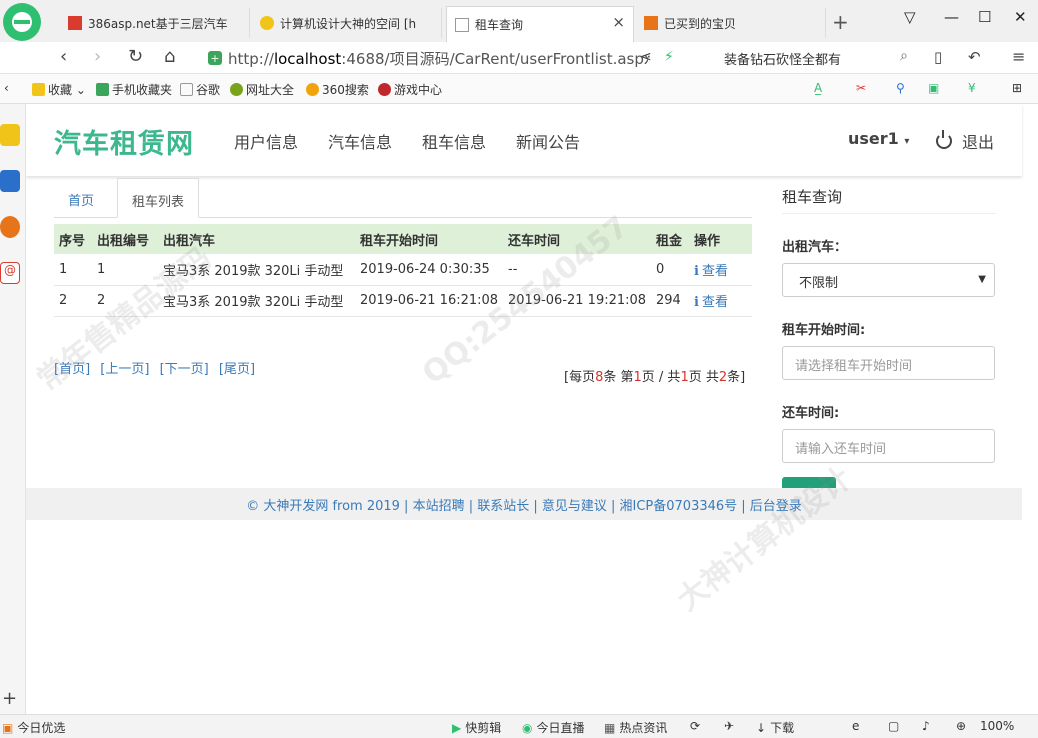 This screenshot has width=1038, height=738. I want to click on wallet-icon: ¥, so click(972, 88).